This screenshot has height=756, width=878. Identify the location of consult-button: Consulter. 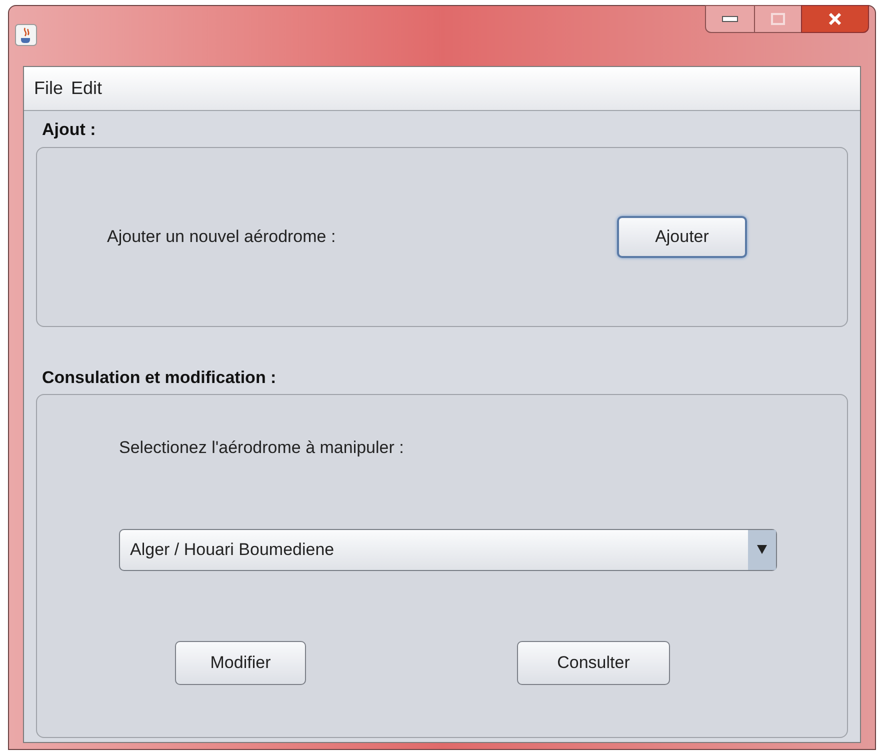
(593, 662).